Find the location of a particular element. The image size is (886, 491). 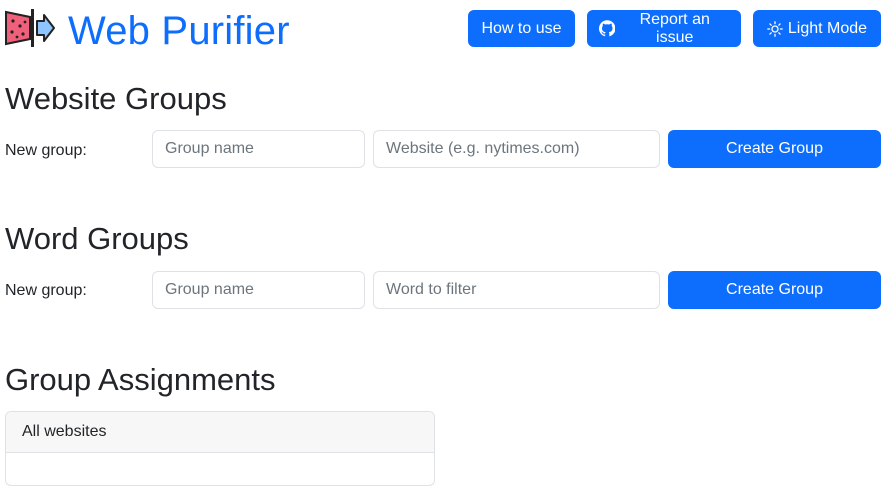

sun-icon is located at coordinates (775, 28).